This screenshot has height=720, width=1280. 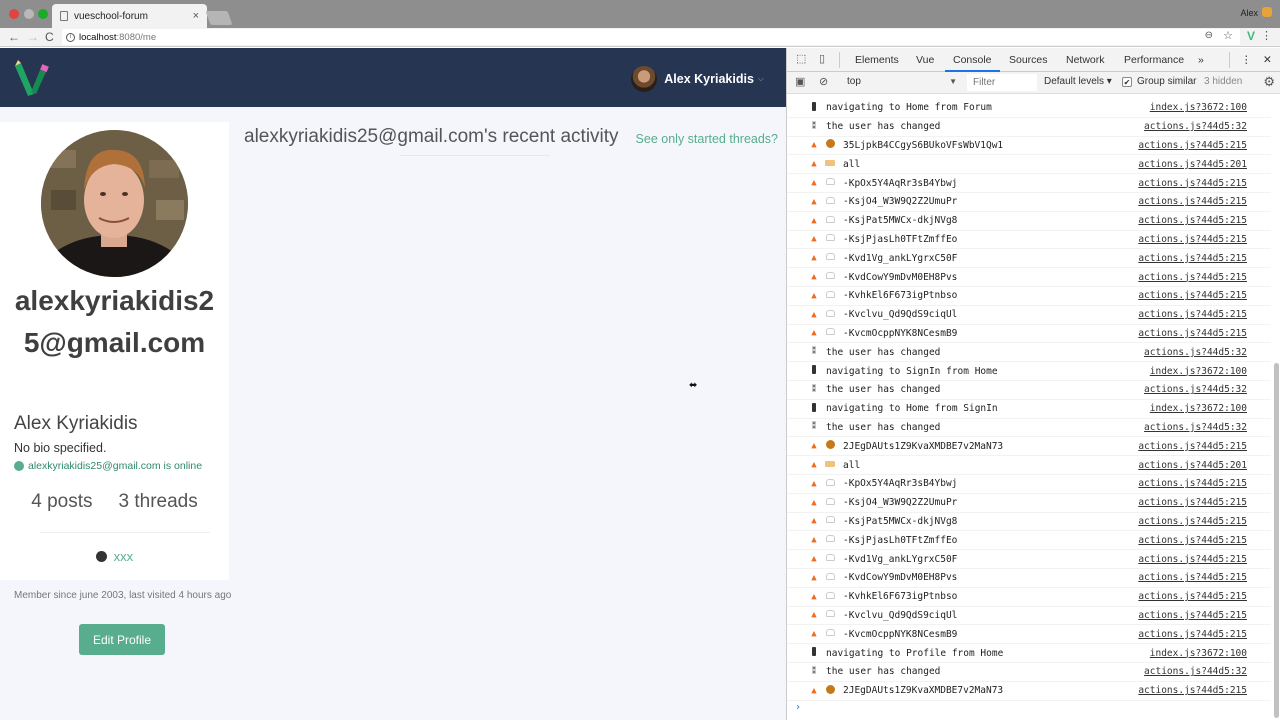 I want to click on info-icon: i, so click(x=70, y=37).